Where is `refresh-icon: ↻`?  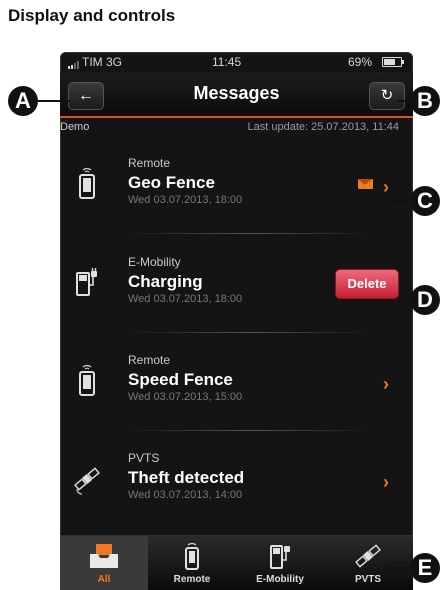 refresh-icon: ↻ is located at coordinates (387, 95).